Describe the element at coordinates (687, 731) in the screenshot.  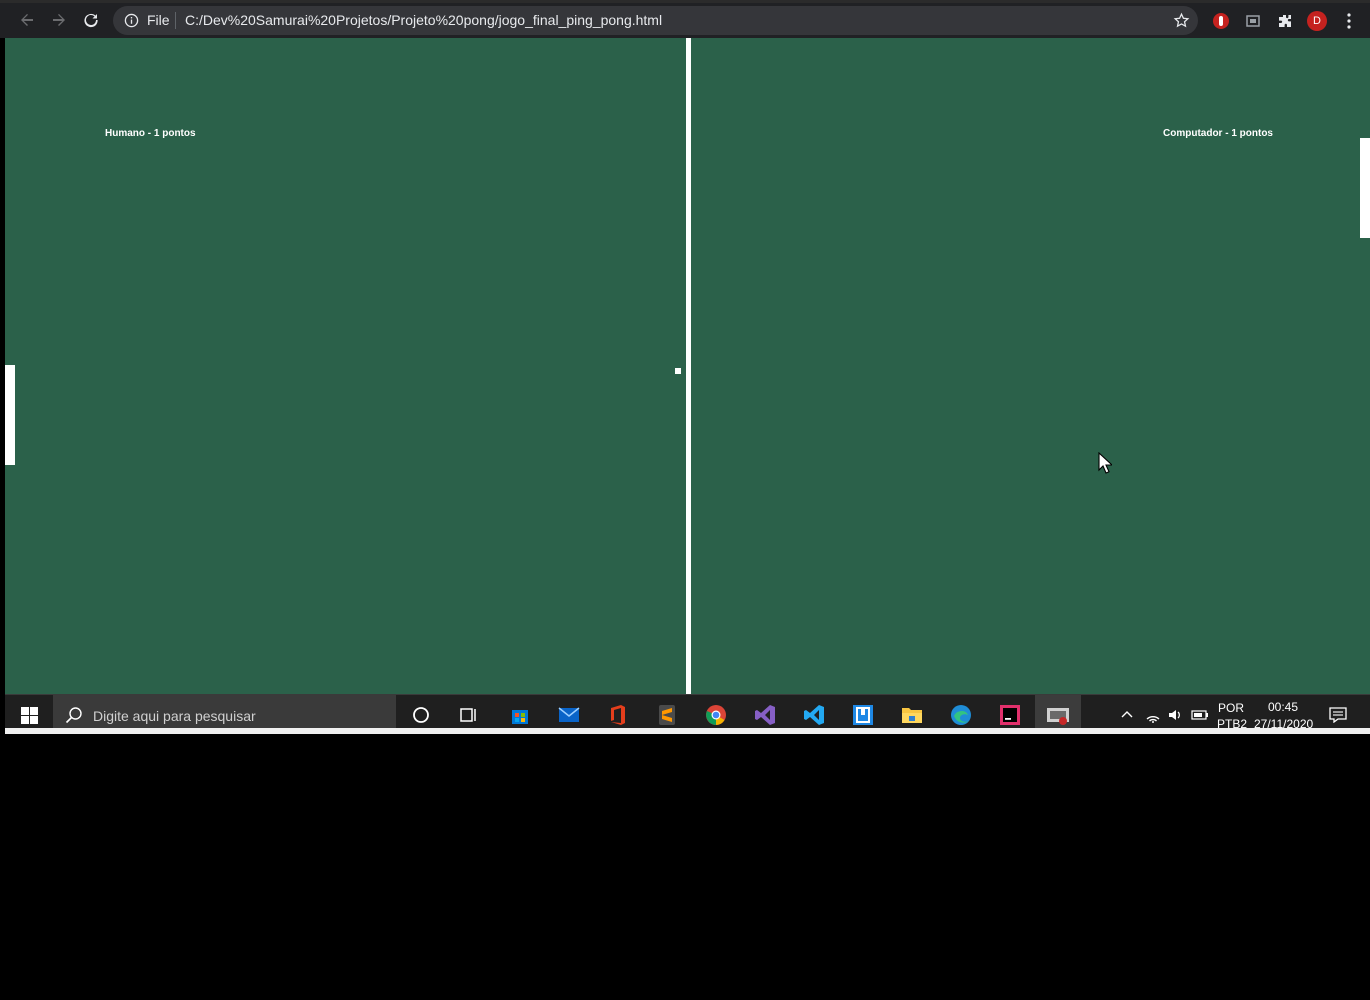
I see `bottom-overlay-strip` at that location.